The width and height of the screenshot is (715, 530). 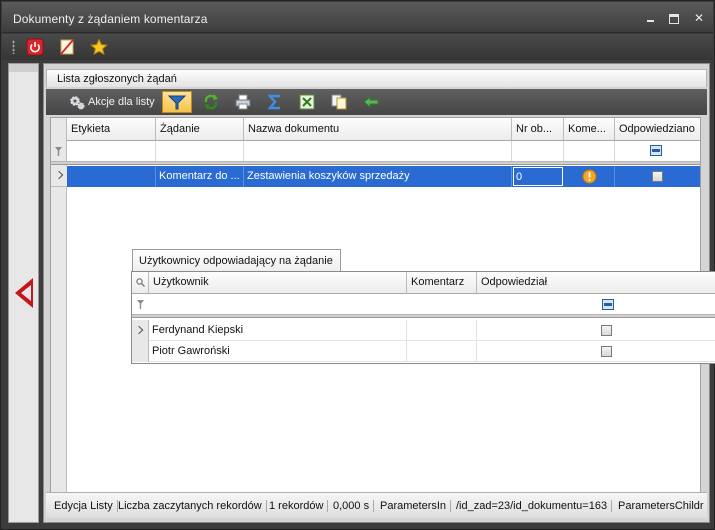 What do you see at coordinates (190, 506) in the screenshot?
I see `status-records-label: Liczba zaczytanych rekordów` at bounding box center [190, 506].